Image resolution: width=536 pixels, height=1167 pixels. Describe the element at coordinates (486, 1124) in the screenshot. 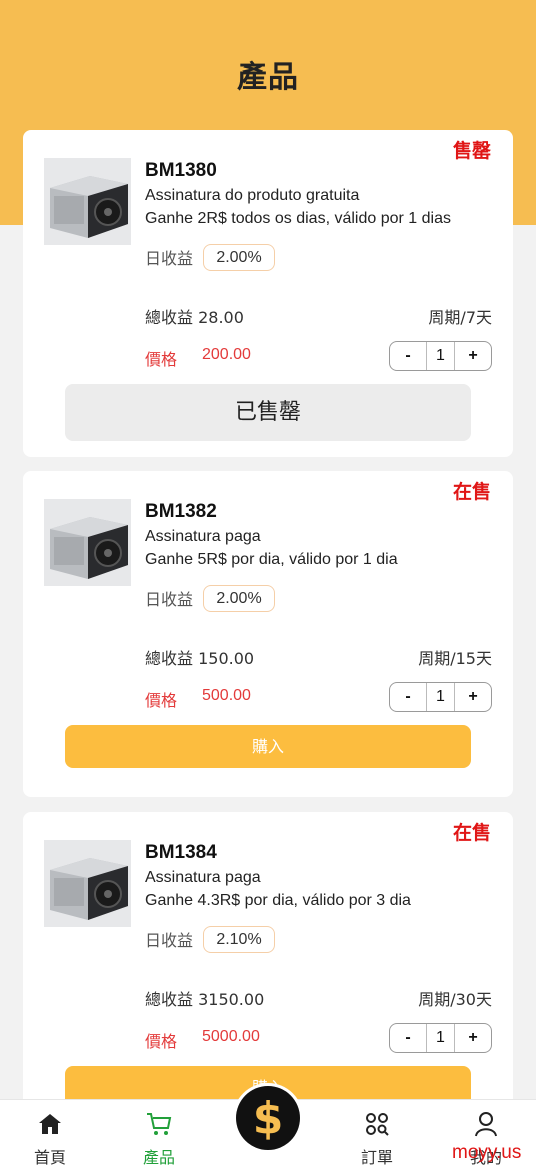

I see `user-icon` at that location.